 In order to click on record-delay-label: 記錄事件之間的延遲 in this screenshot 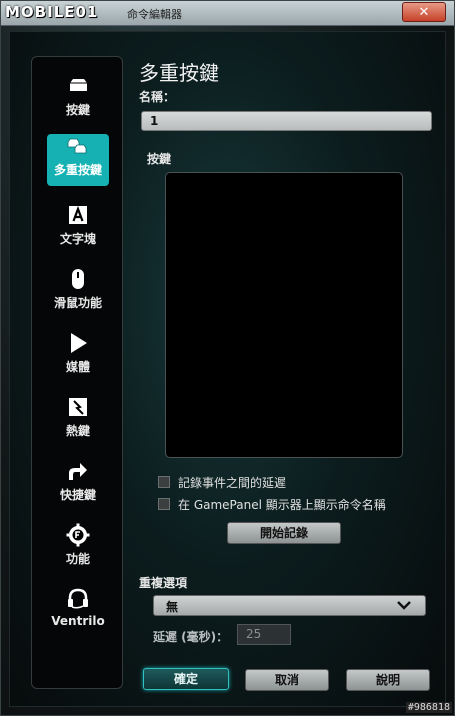, I will do `click(232, 483)`.